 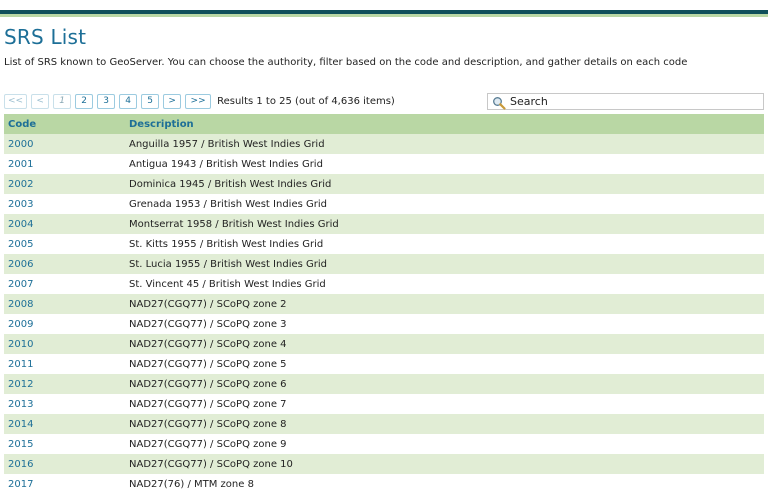 I want to click on srs-description: NAD27(CGQ77) / SCoPQ zone 10, so click(x=444, y=464).